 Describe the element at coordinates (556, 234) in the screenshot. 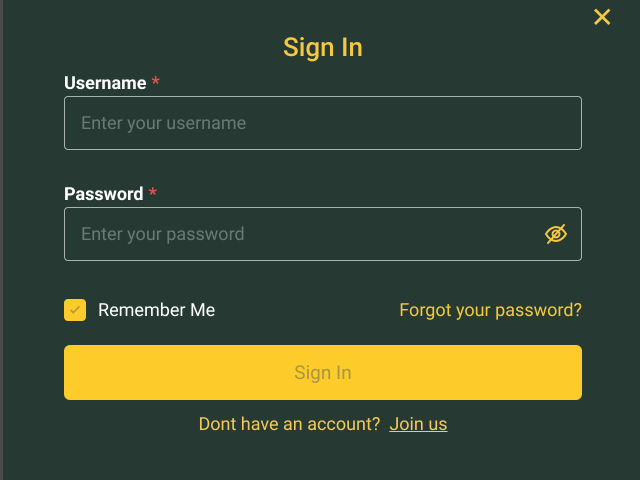

I see `eye-slash-icon` at that location.